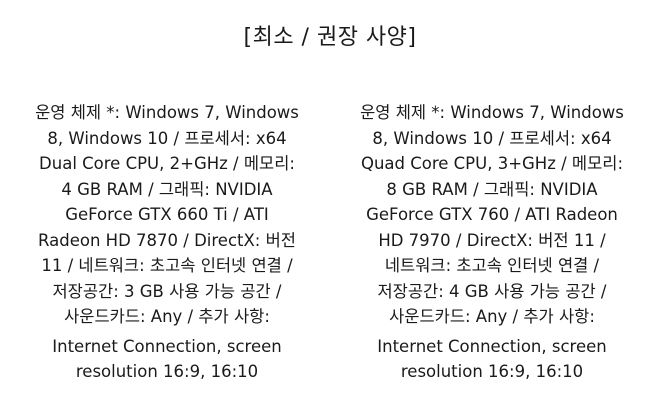 This screenshot has height=409, width=660. I want to click on spec-line: HD 7970 / DirectX: 버전 11 /, so click(492, 240).